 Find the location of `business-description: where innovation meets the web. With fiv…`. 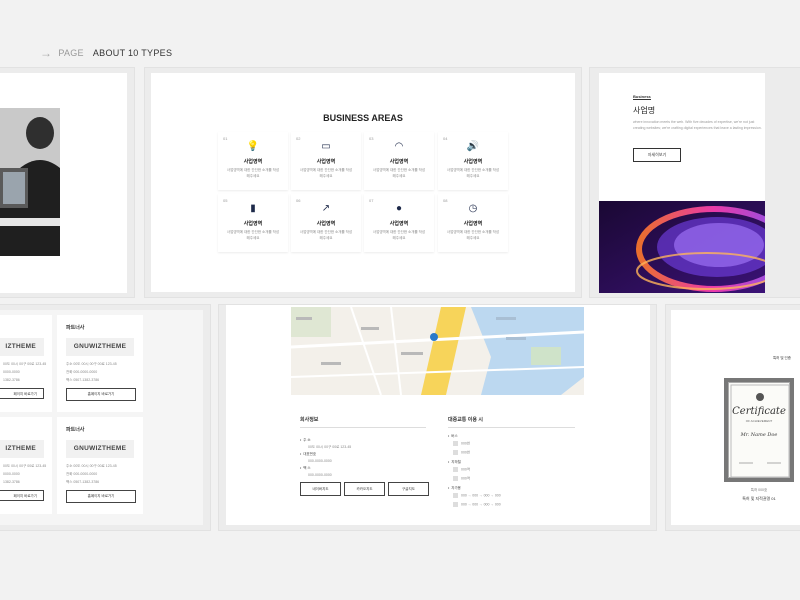

business-description: where innovation meets the web. With fiv… is located at coordinates (697, 125).